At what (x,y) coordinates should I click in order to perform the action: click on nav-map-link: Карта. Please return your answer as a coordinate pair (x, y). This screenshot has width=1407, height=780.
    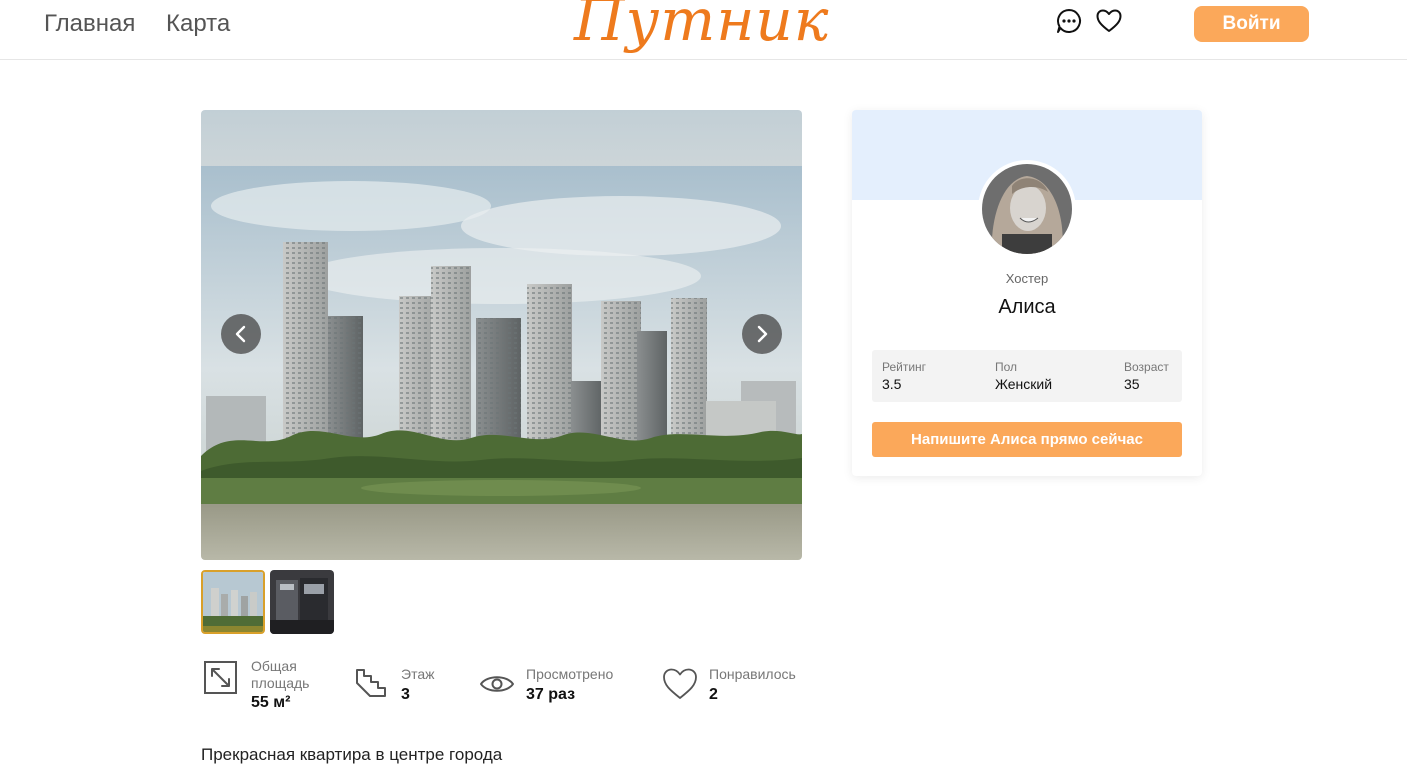
    Looking at the image, I should click on (198, 24).